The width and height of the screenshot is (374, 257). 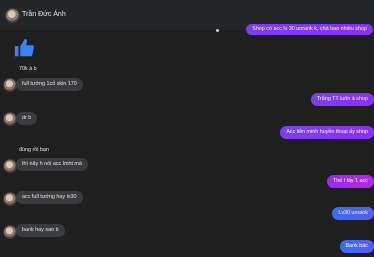 I want to click on message-incoming: dr b, so click(x=27, y=118).